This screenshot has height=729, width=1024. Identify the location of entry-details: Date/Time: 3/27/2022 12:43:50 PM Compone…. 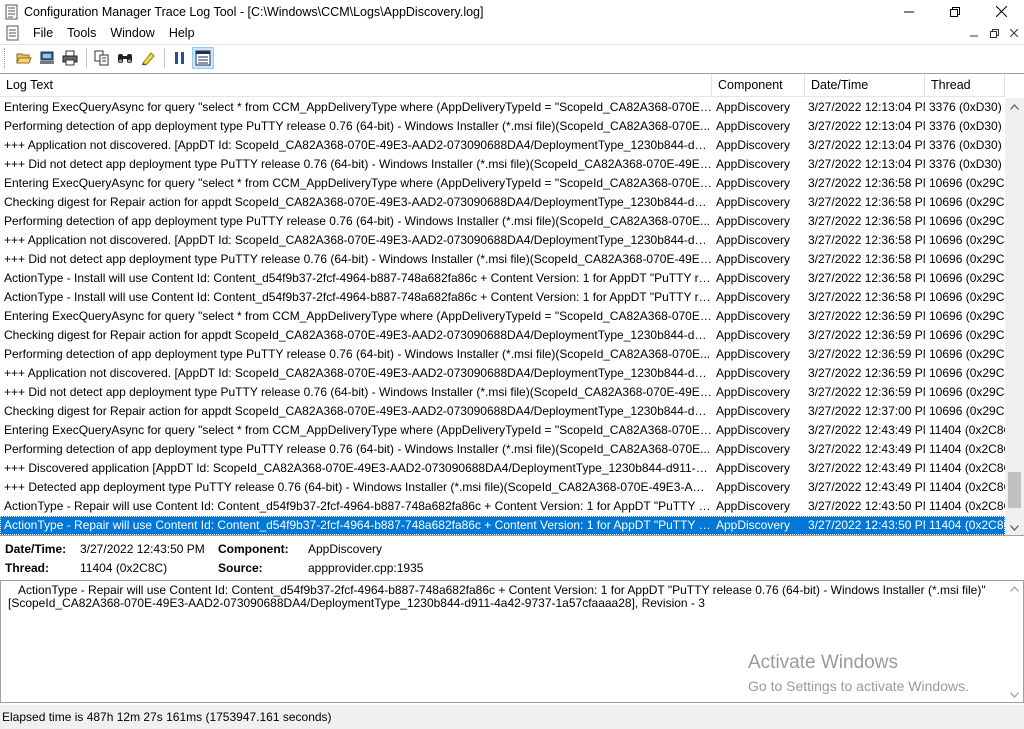
(512, 558).